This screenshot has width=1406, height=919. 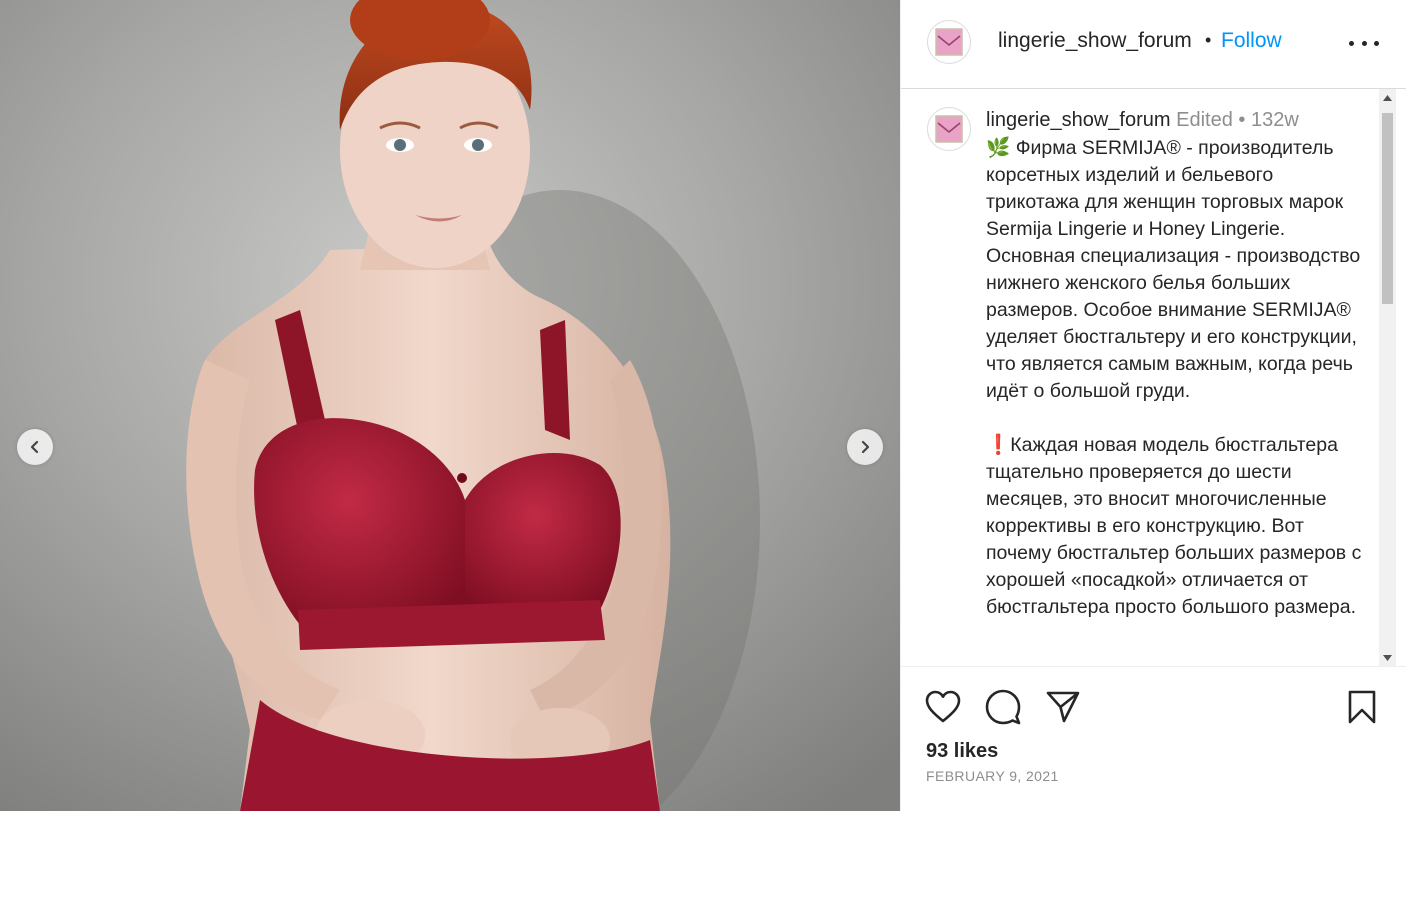 I want to click on comment-button, so click(x=1003, y=707).